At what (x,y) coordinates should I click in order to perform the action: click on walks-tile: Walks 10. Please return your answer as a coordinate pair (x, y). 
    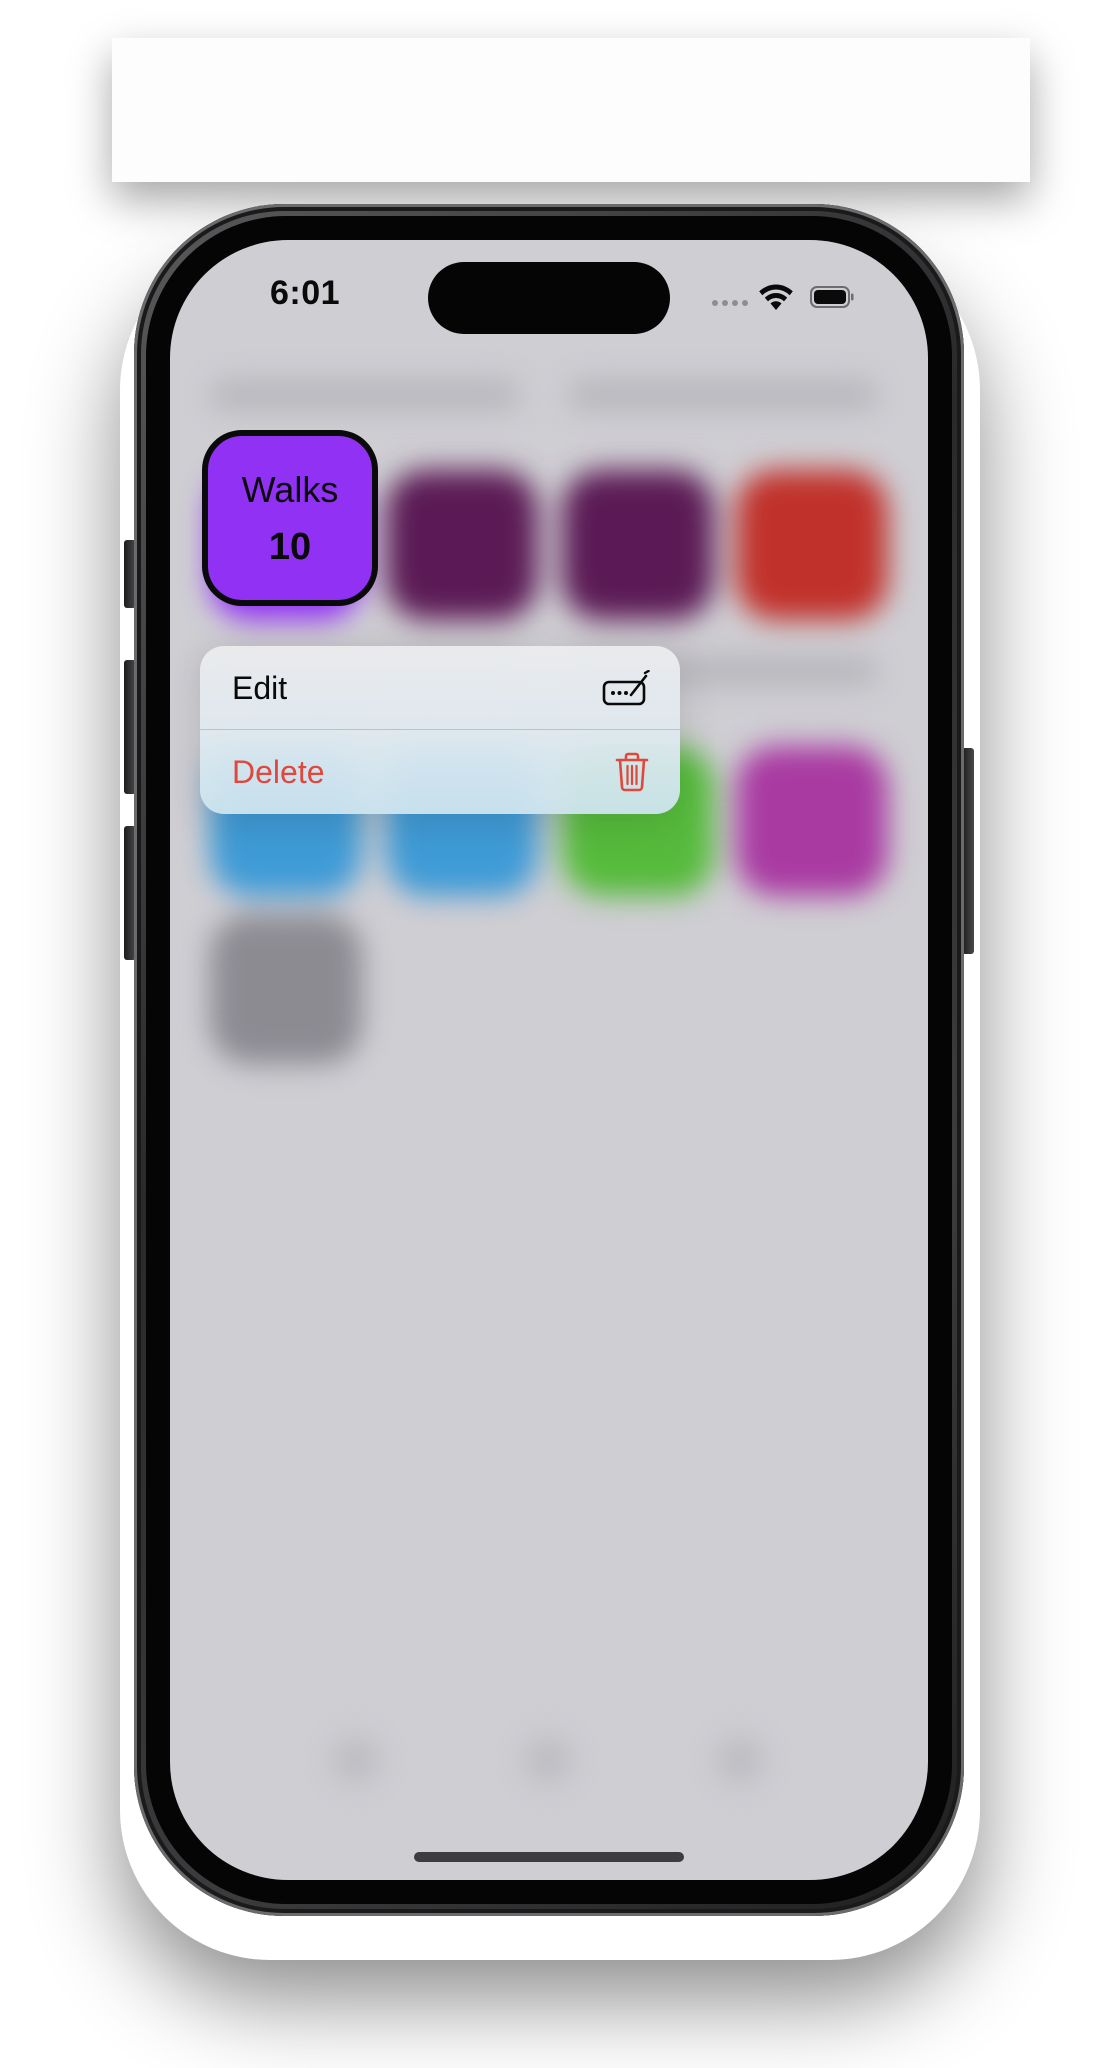
    Looking at the image, I should click on (290, 518).